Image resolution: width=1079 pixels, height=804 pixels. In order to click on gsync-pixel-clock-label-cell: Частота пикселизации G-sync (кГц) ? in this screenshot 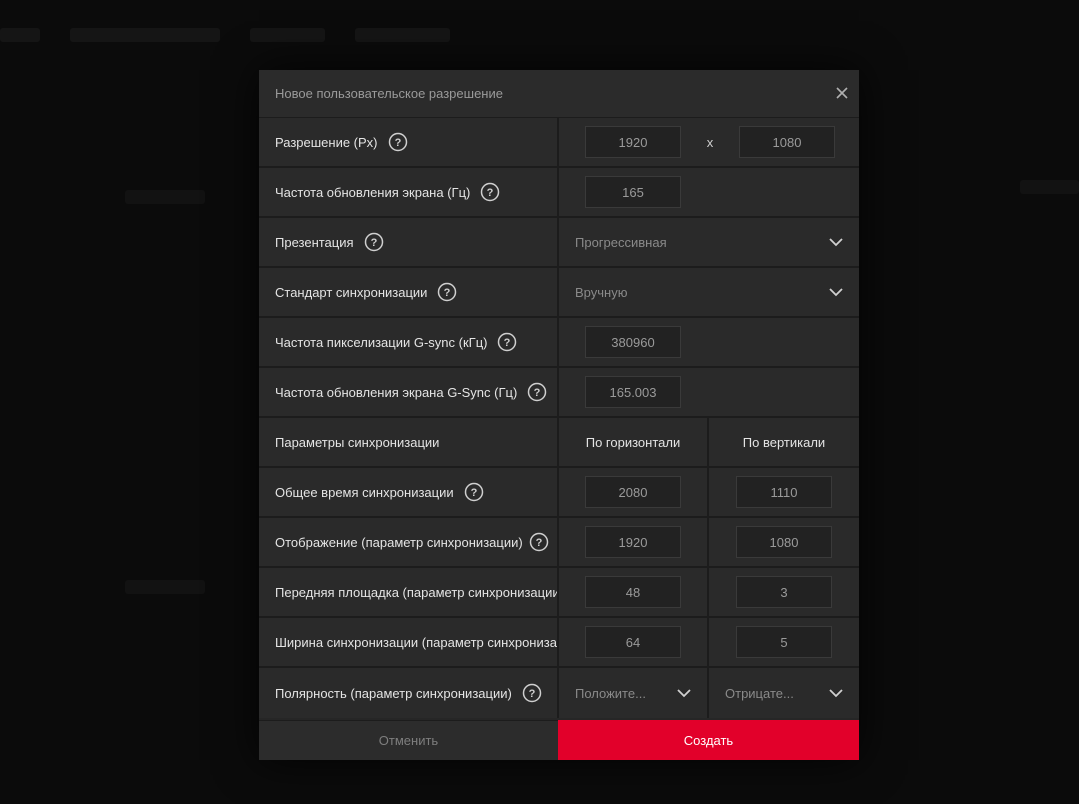, I will do `click(409, 342)`.